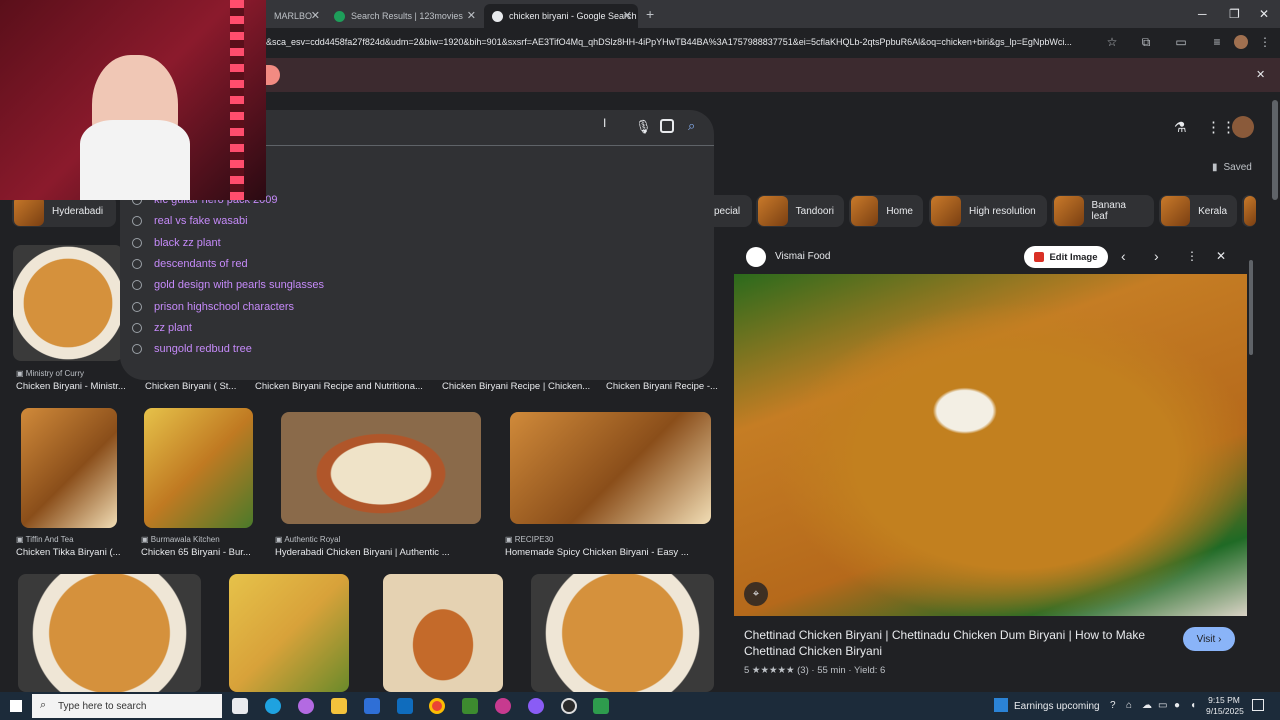 This screenshot has height=720, width=1280. Describe the element at coordinates (733, 211) in the screenshot. I see `chip-special: pecial` at that location.